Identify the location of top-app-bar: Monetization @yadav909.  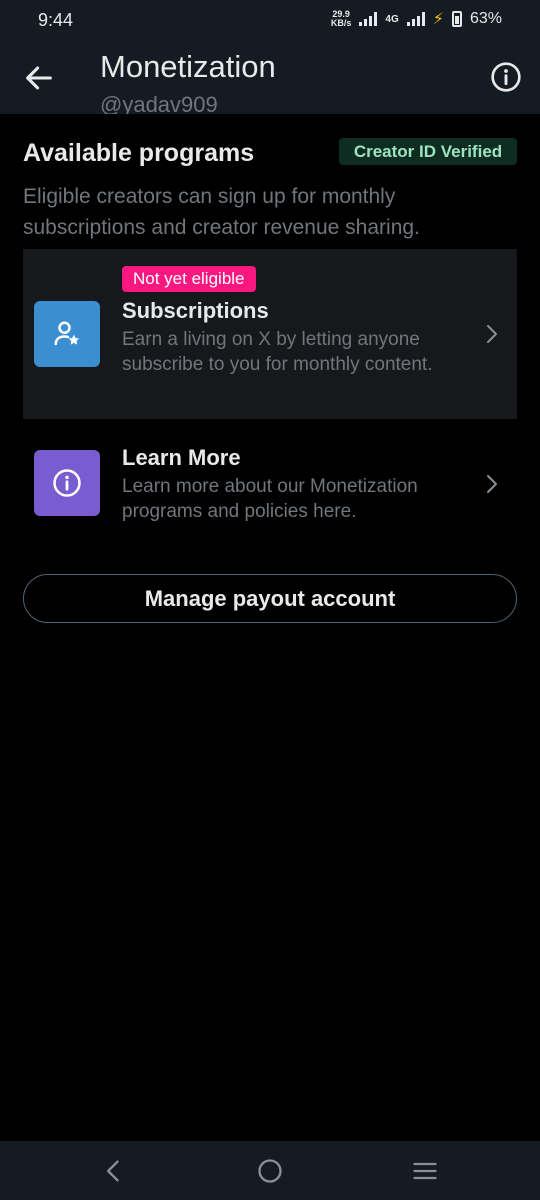
(270, 77).